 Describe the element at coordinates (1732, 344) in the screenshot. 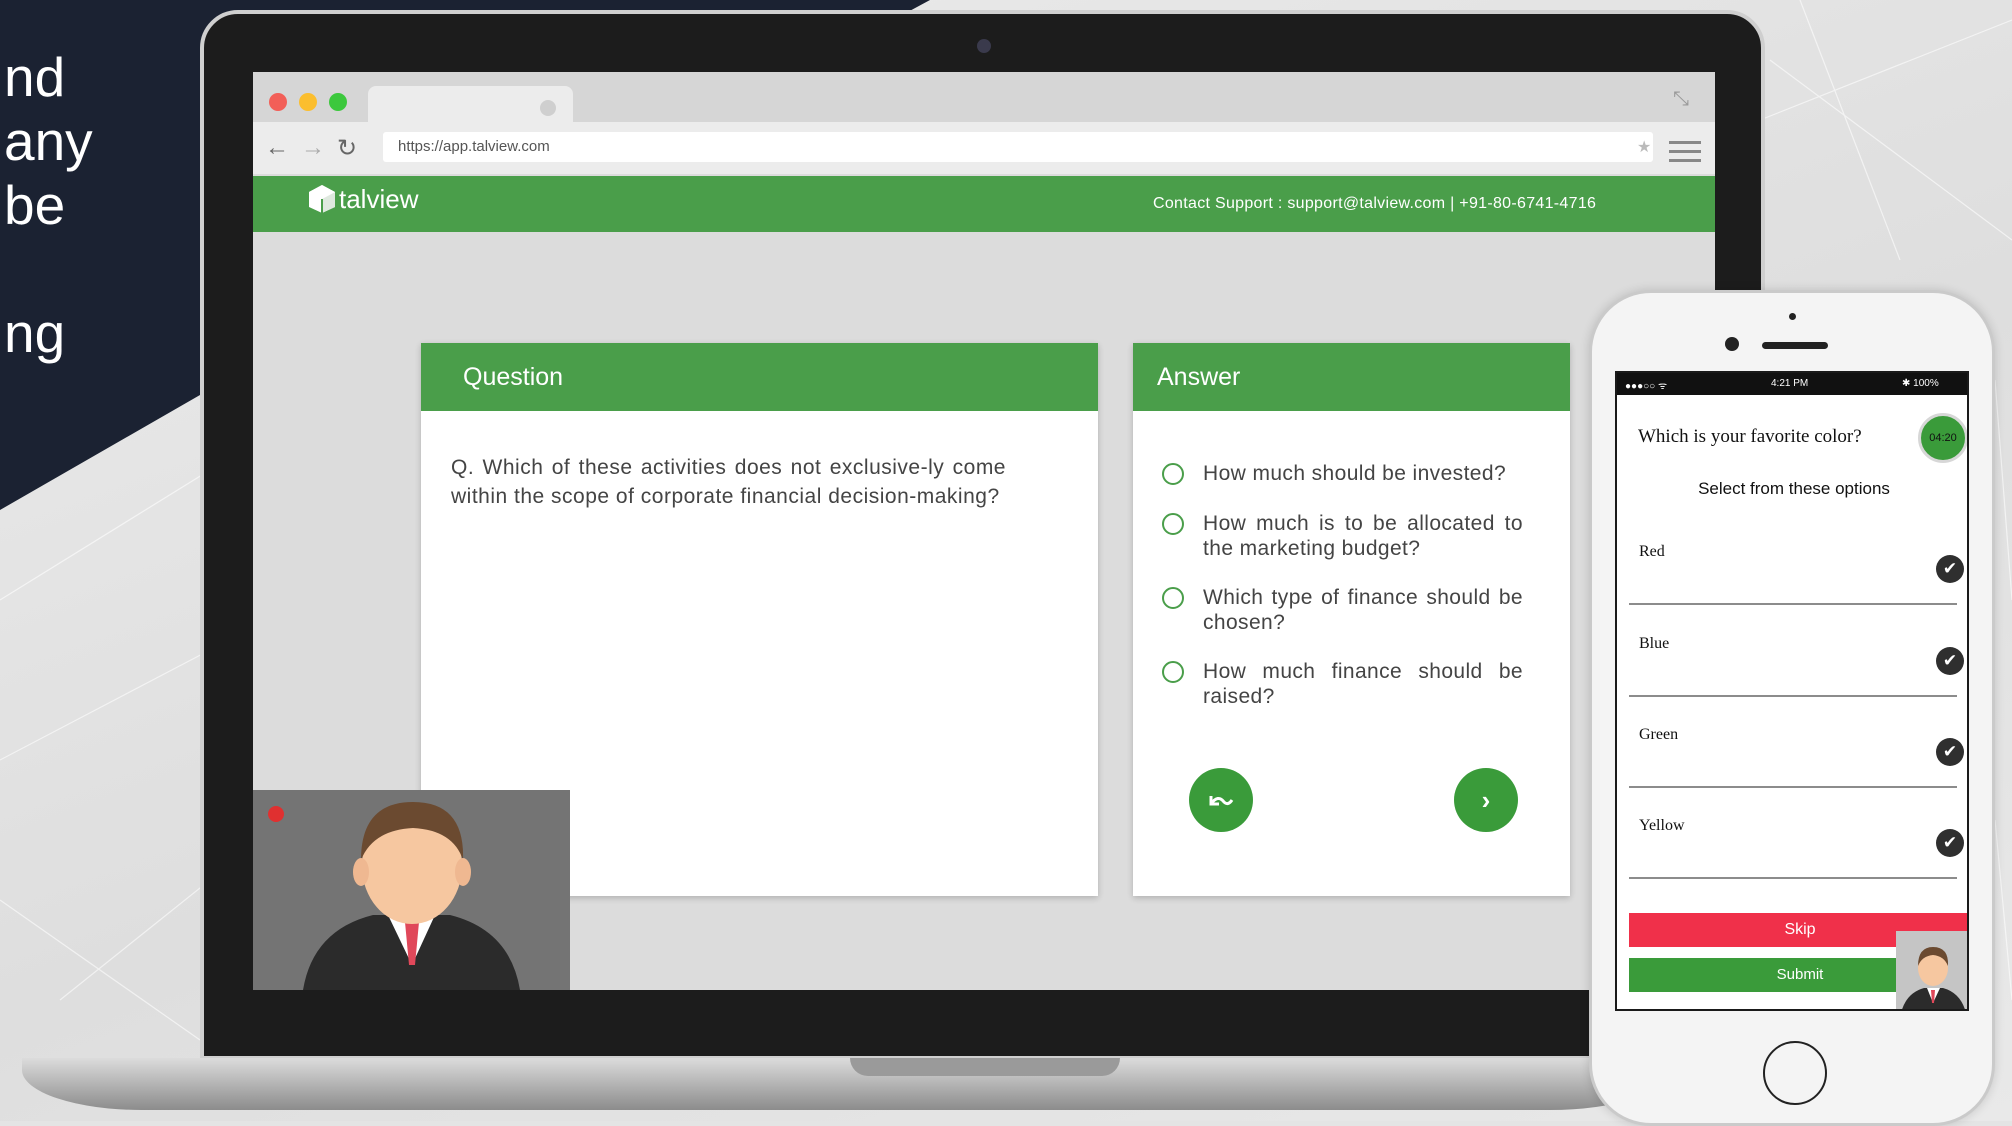

I see `front-camera-icon` at that location.